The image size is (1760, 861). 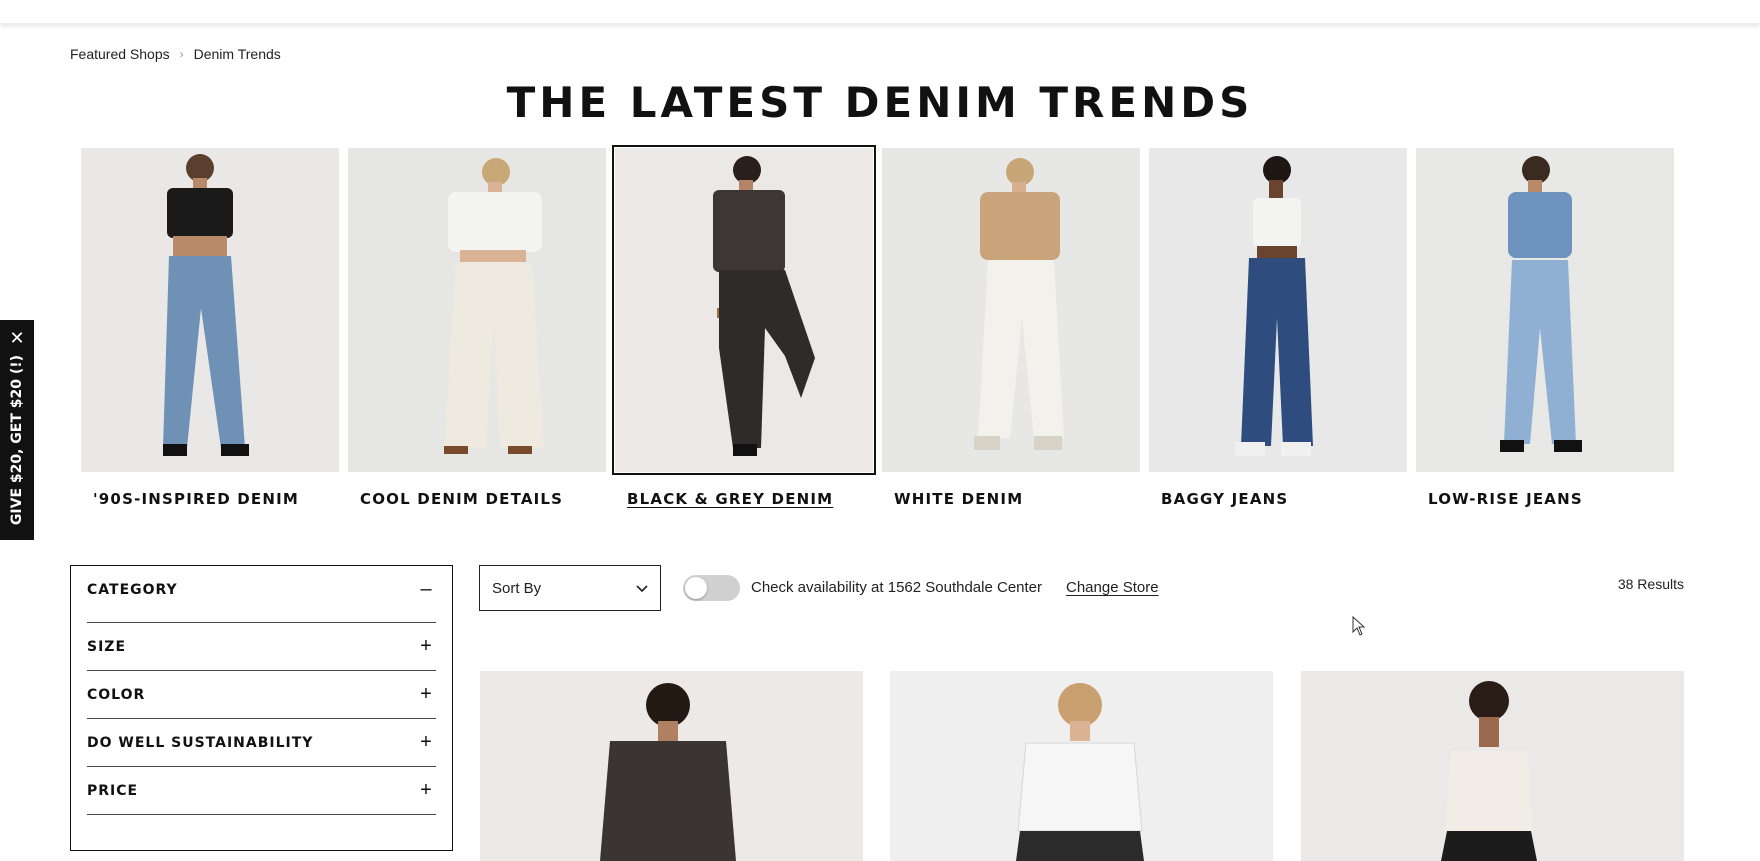 I want to click on sort-label: Sort By, so click(x=517, y=588).